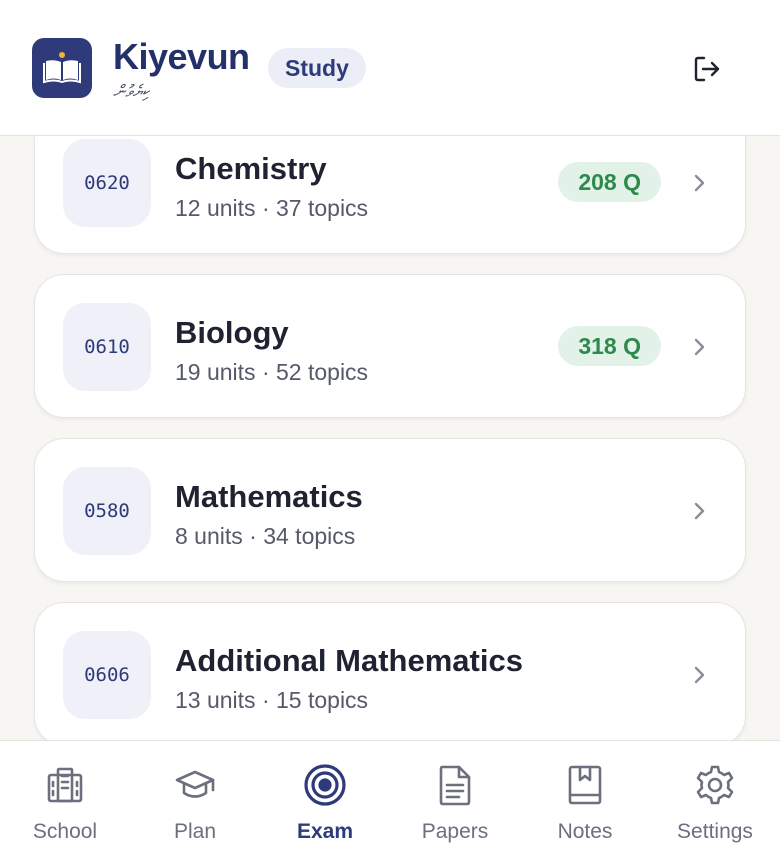  Describe the element at coordinates (269, 496) in the screenshot. I see `course-name: Mathematics` at that location.